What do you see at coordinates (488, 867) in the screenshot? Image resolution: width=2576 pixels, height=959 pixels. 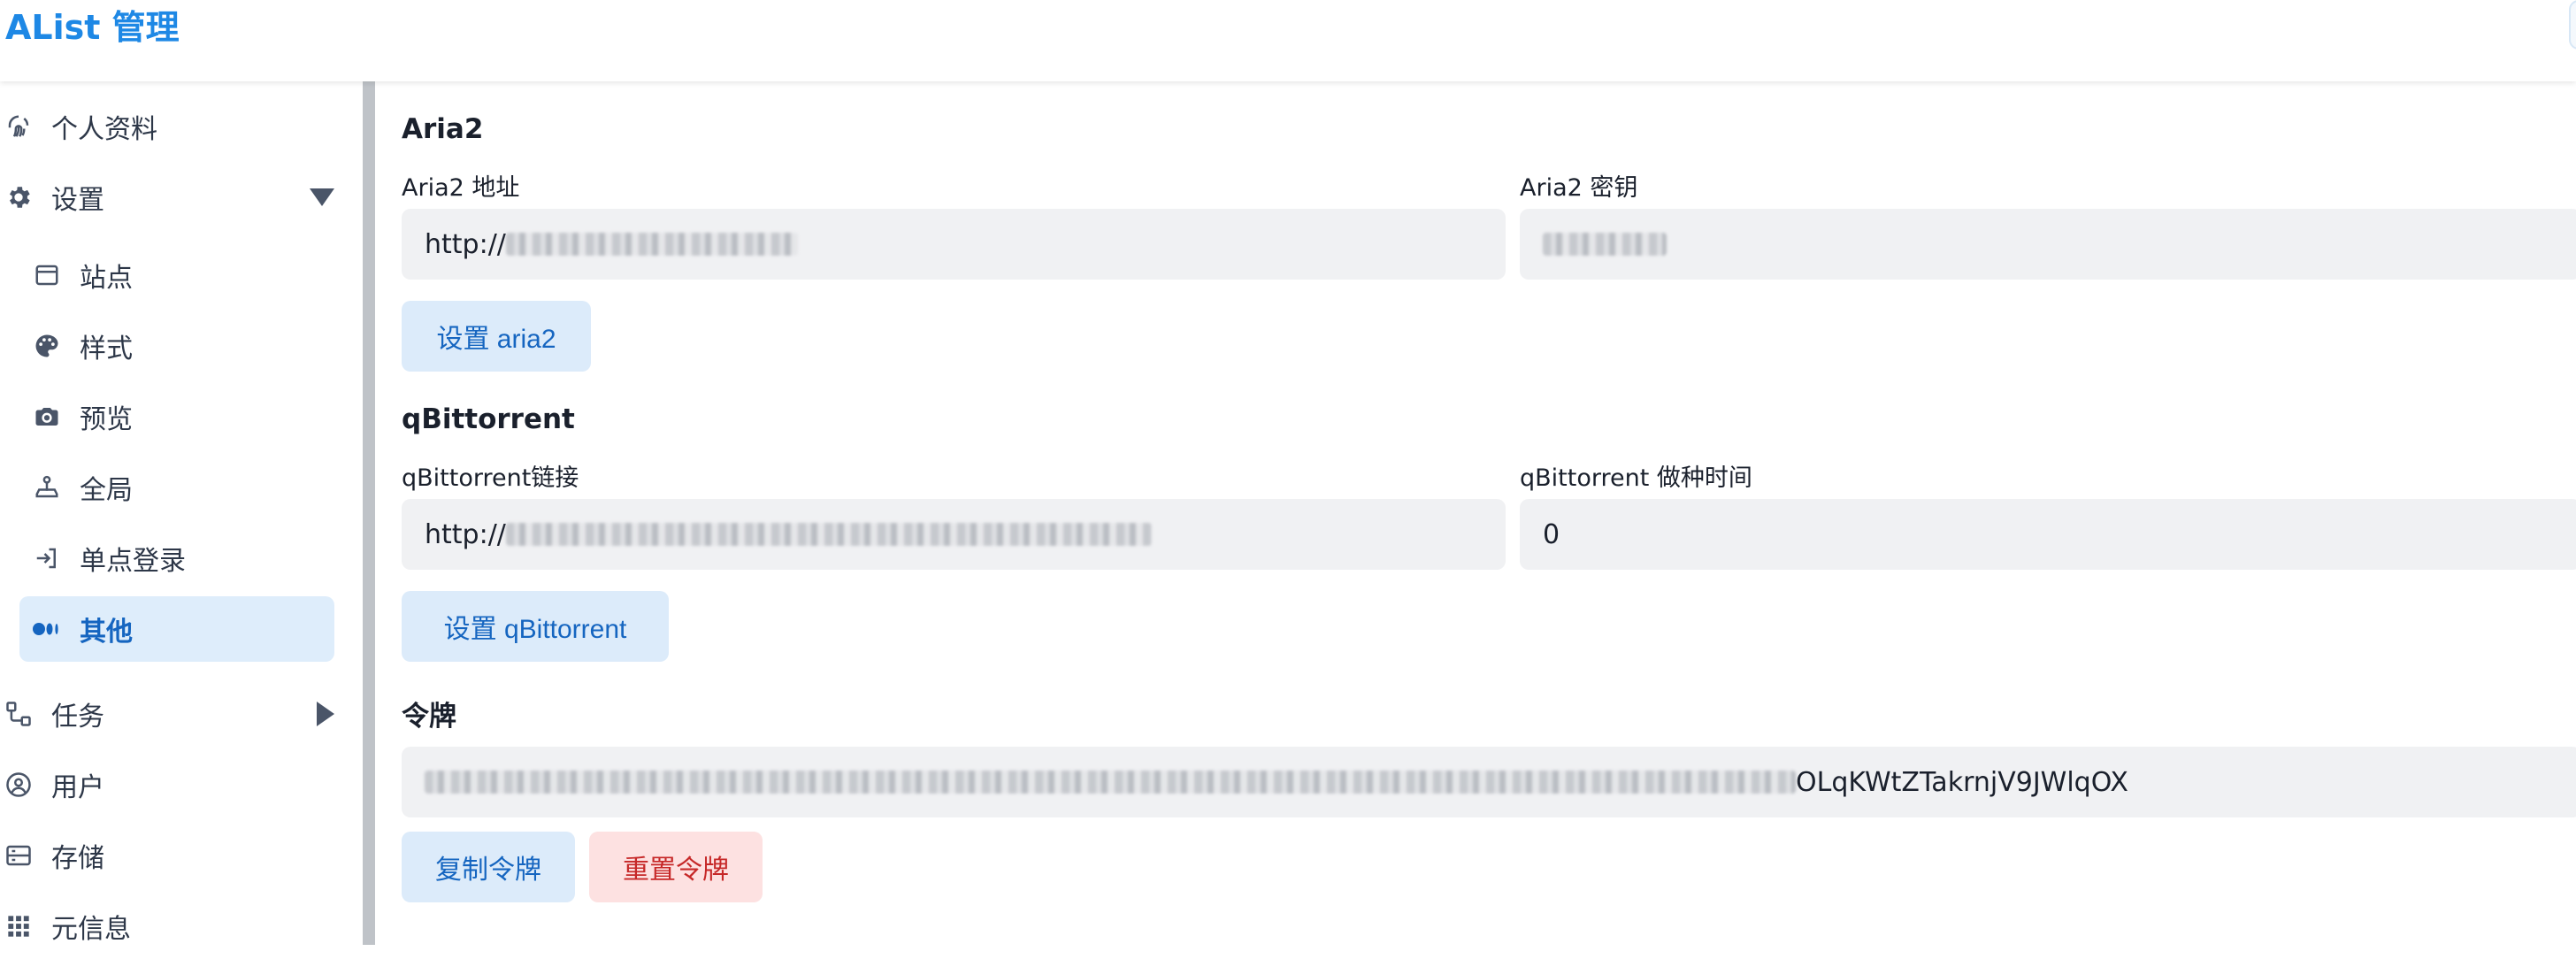 I see `copy-token-button: 复制令牌` at bounding box center [488, 867].